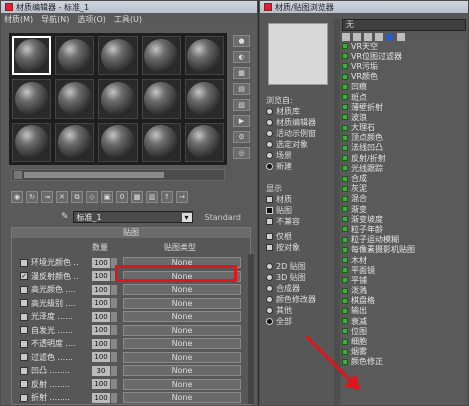 The image size is (469, 406). Describe the element at coordinates (404, 250) in the screenshot. I see `map-list-item: 每像素摄影机贴图` at that location.